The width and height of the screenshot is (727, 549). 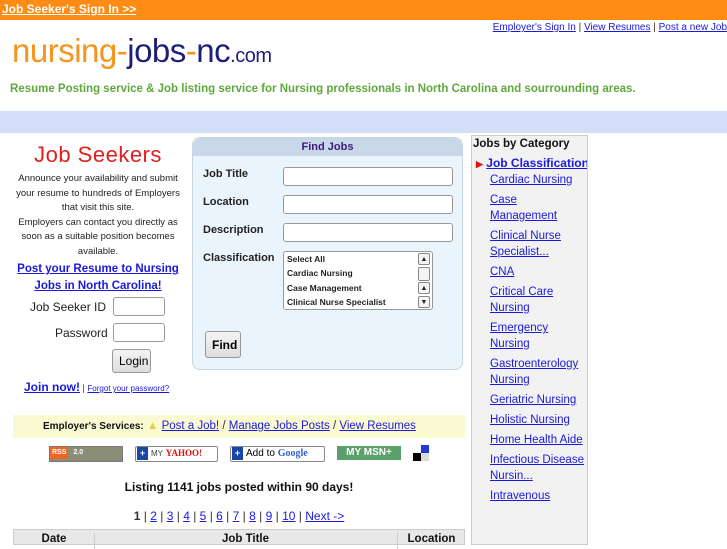 I want to click on category-link: CNA, so click(x=502, y=272).